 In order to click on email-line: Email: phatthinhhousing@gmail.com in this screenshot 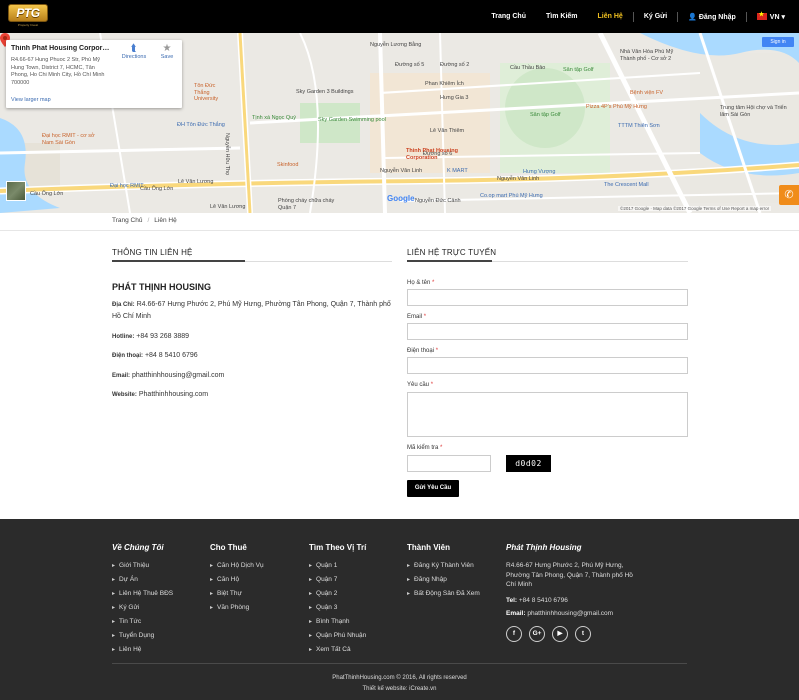, I will do `click(253, 376)`.